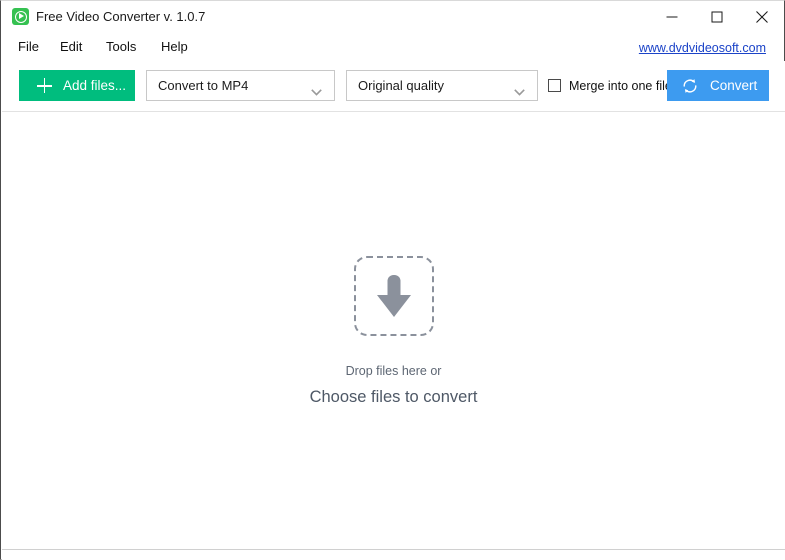 This screenshot has width=785, height=560. Describe the element at coordinates (392, 16) in the screenshot. I see `title-bar: Free Video Converter v. 1.0.7` at that location.